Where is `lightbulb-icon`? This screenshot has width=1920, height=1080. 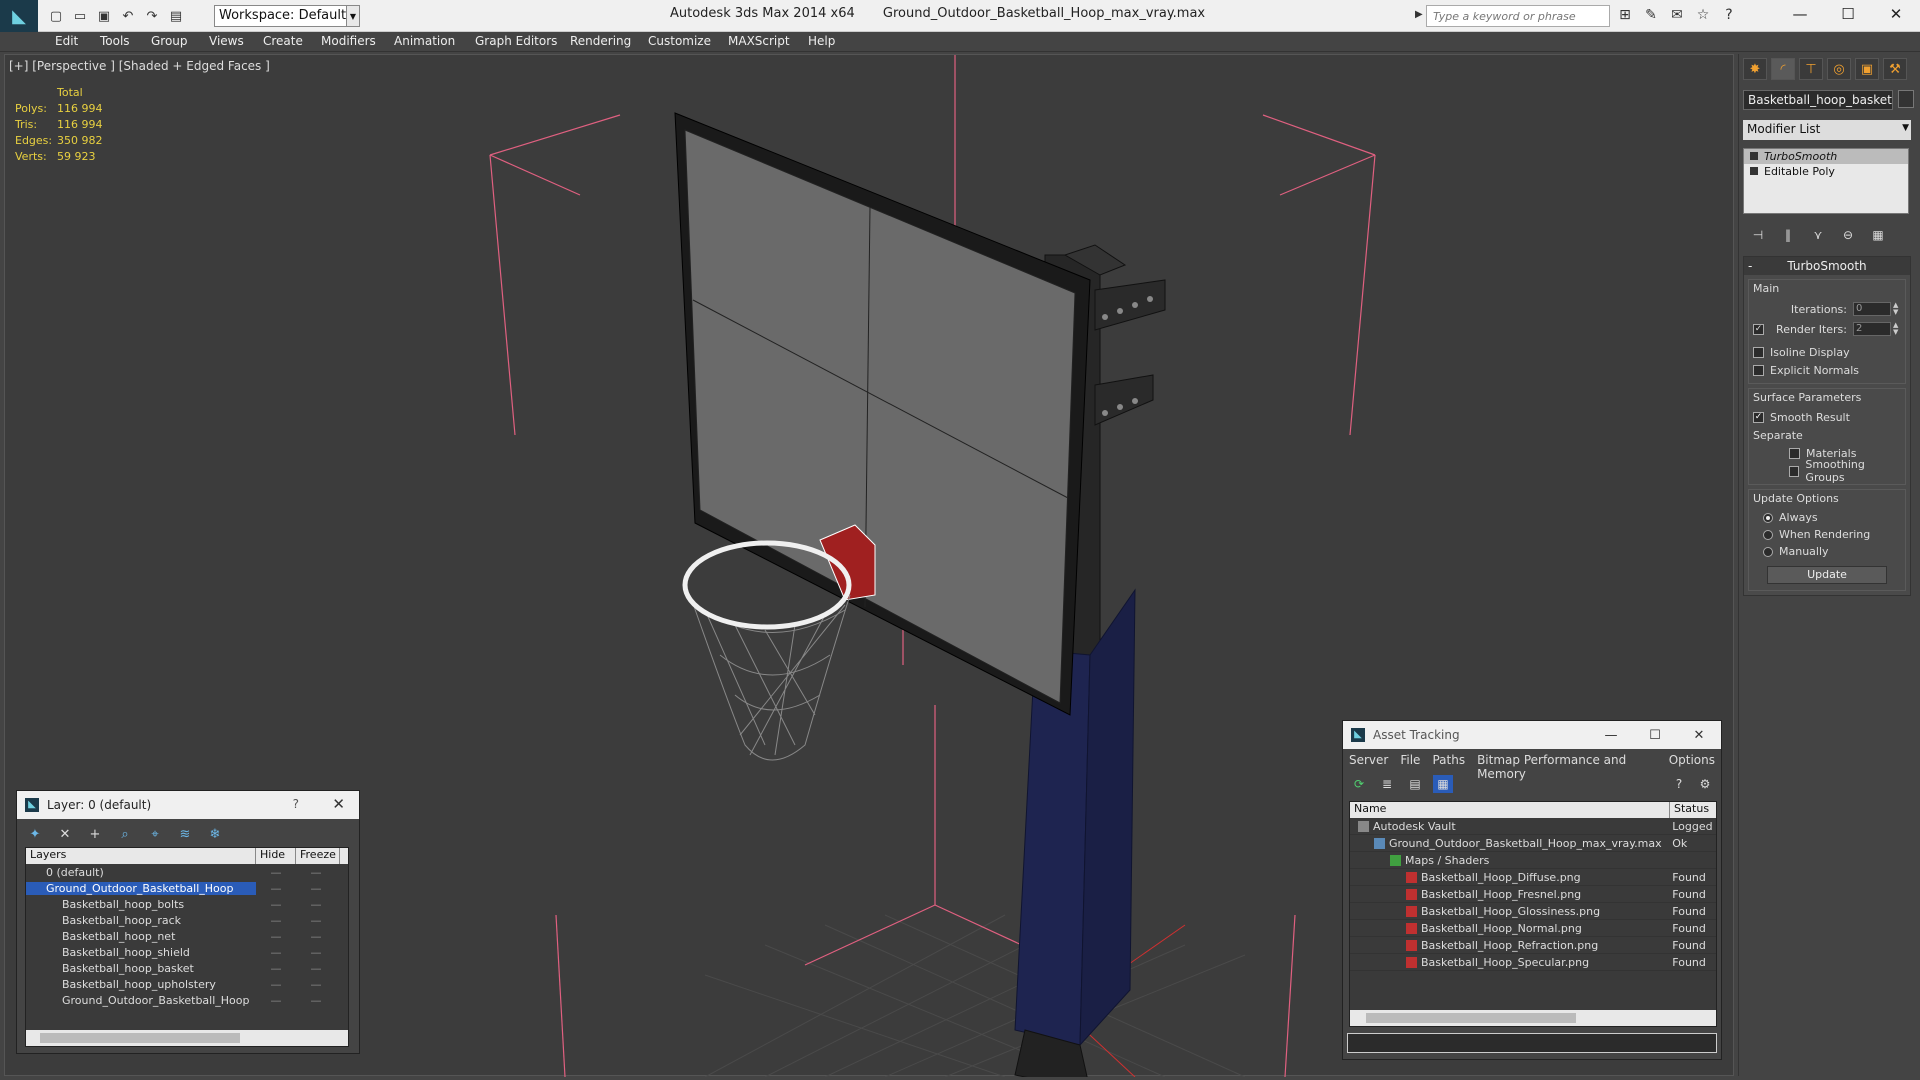 lightbulb-icon is located at coordinates (1754, 156).